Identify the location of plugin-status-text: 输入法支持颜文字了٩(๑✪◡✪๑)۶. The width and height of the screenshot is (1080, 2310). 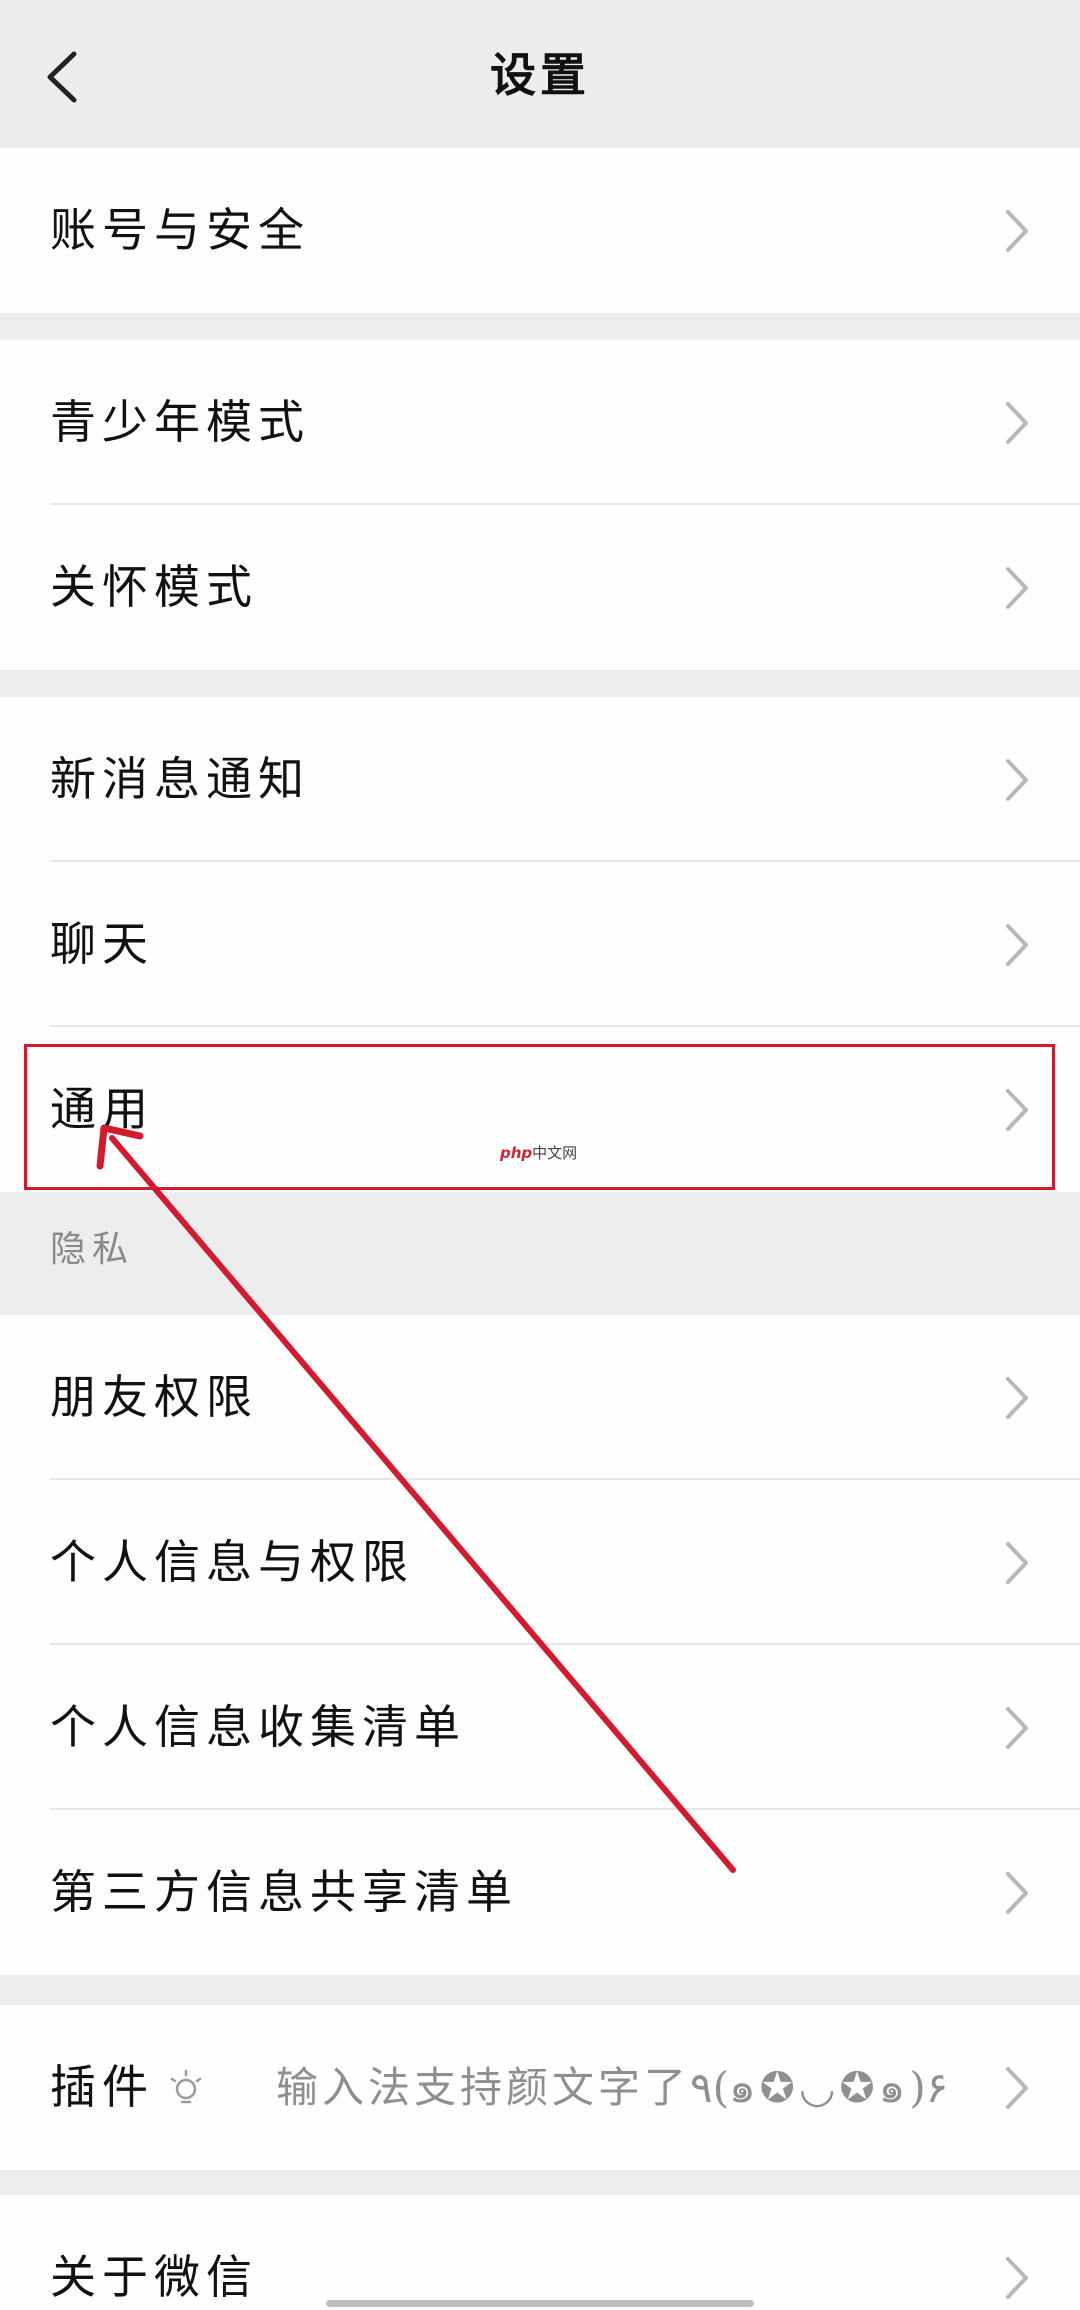
(612, 2087).